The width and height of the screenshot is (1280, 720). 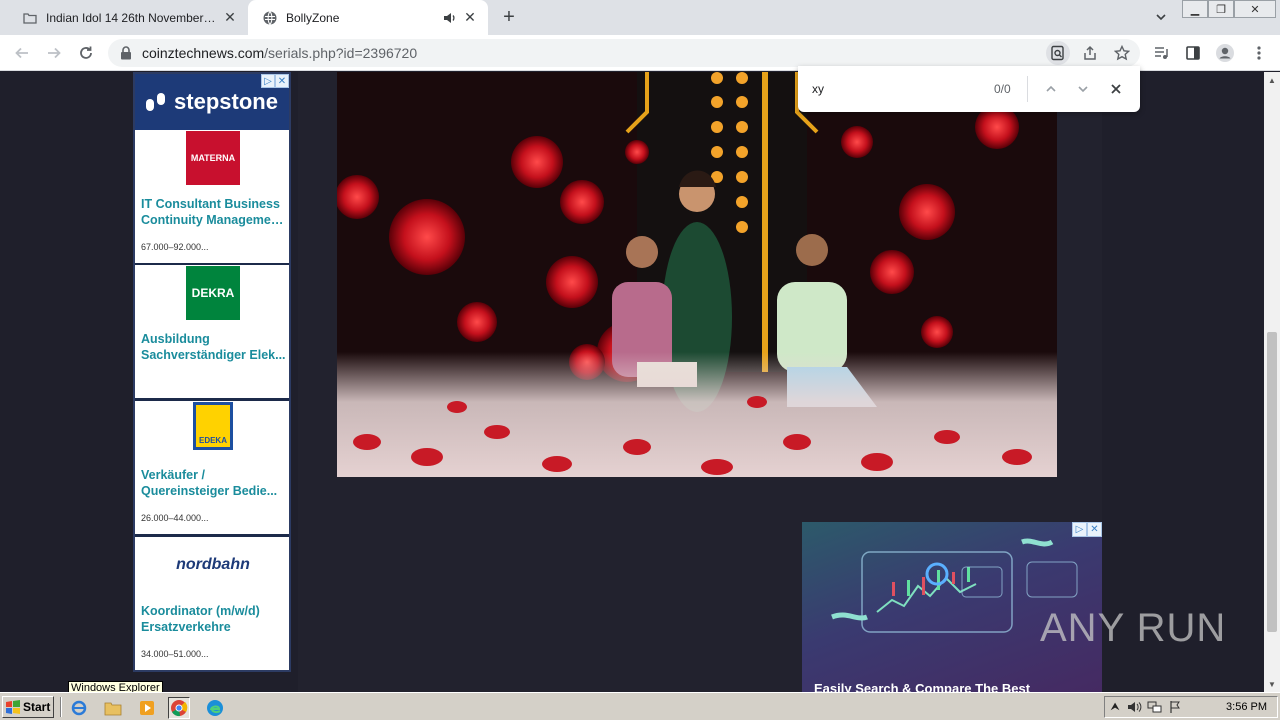 What do you see at coordinates (1272, 684) in the screenshot?
I see `scroll-down-icon: ▼` at bounding box center [1272, 684].